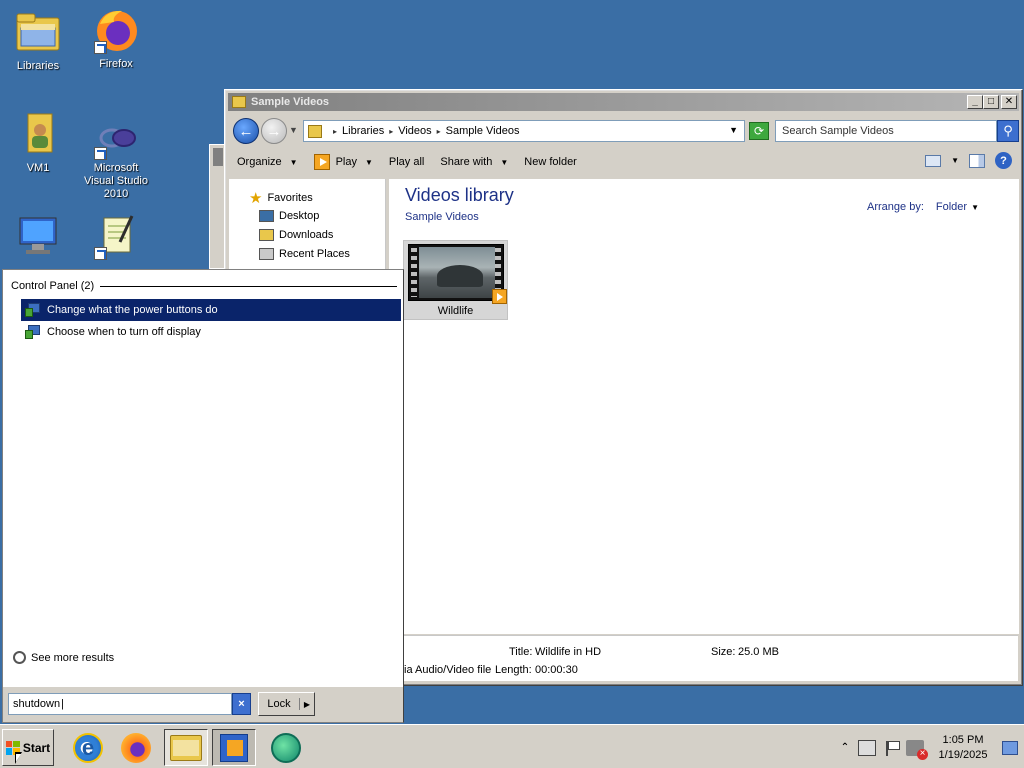 This screenshot has height=768, width=1024. I want to click on magnifier-icon, so click(19, 657).